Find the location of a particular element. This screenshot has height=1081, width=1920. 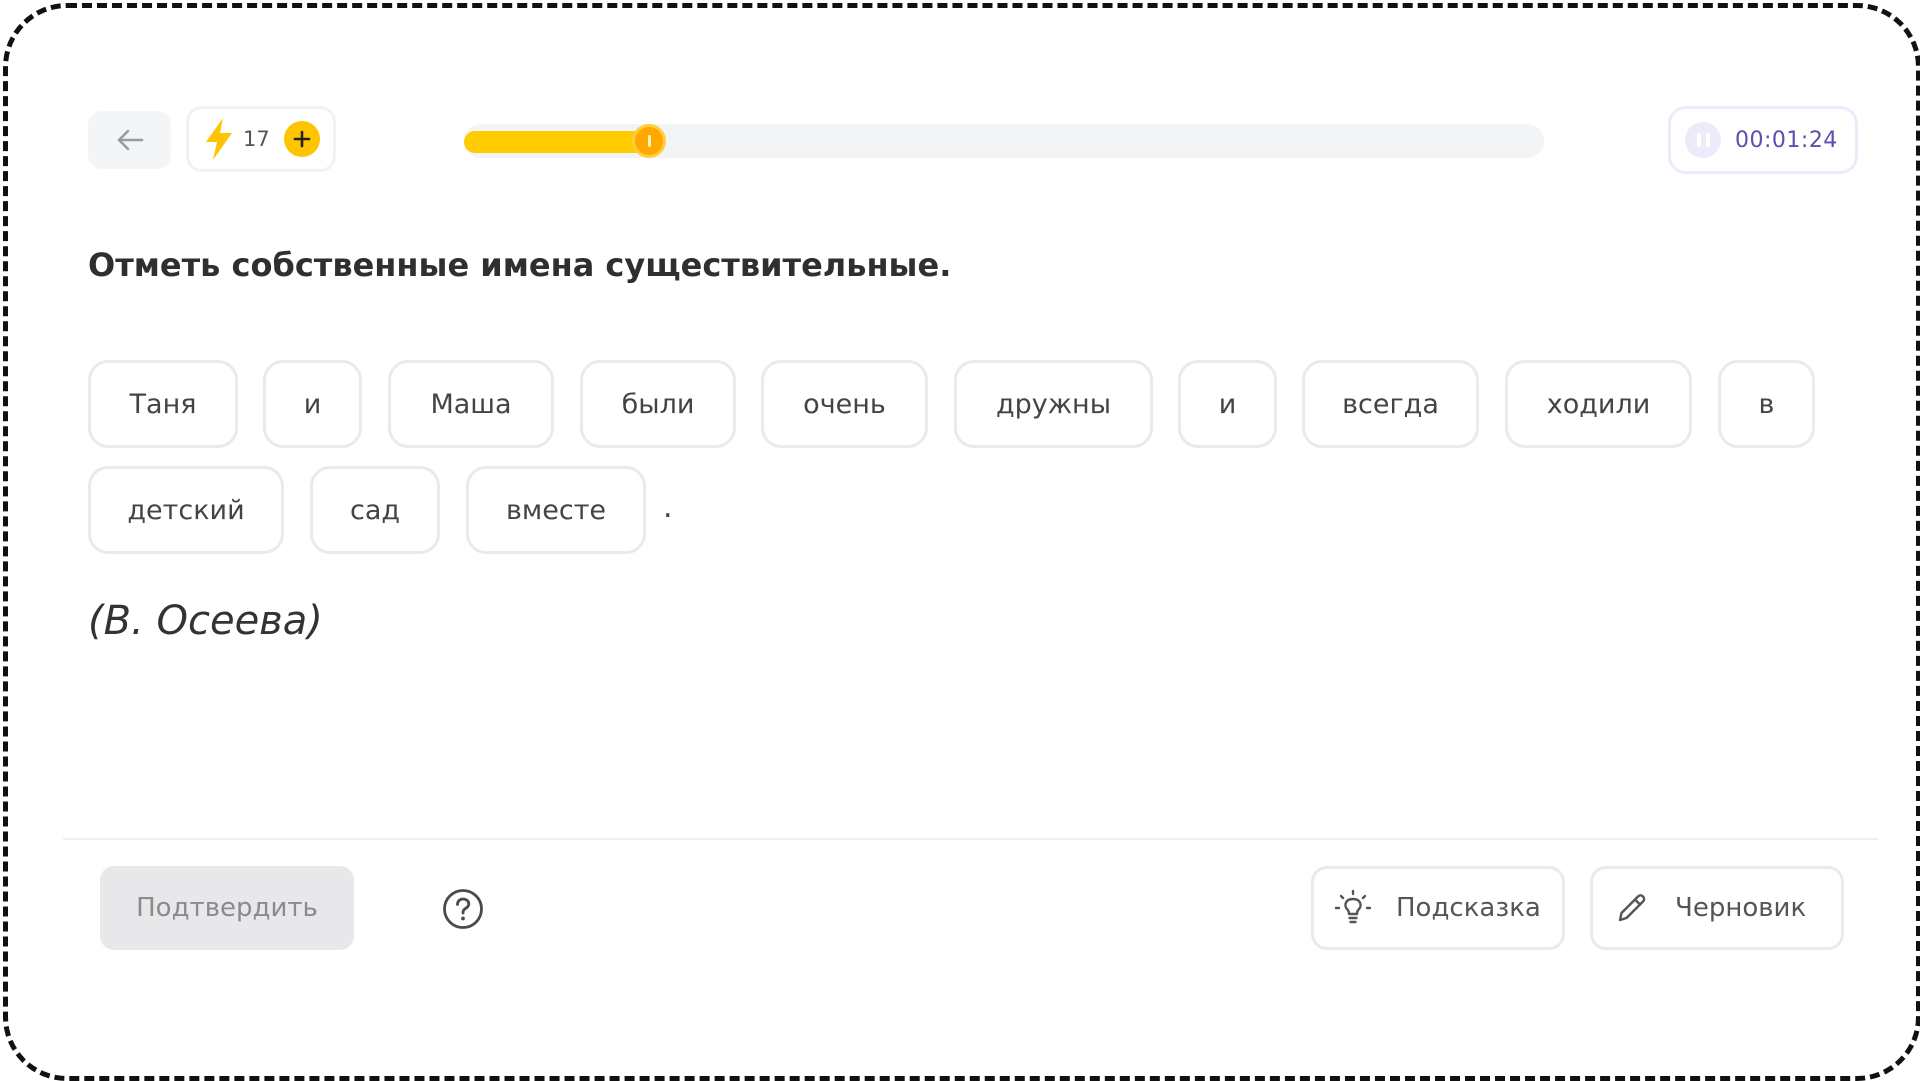

word-chip: были is located at coordinates (658, 404).